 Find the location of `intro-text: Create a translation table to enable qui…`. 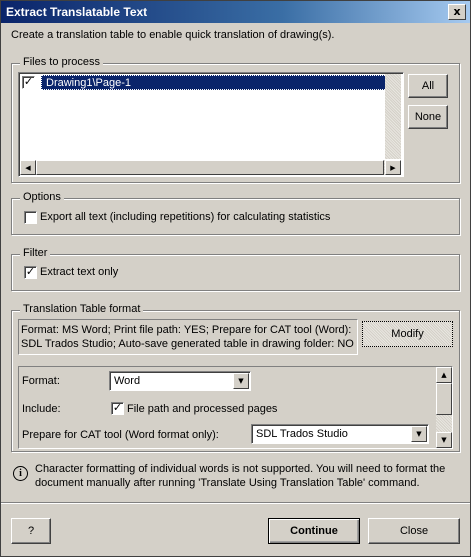

intro-text: Create a translation table to enable qui… is located at coordinates (173, 35).